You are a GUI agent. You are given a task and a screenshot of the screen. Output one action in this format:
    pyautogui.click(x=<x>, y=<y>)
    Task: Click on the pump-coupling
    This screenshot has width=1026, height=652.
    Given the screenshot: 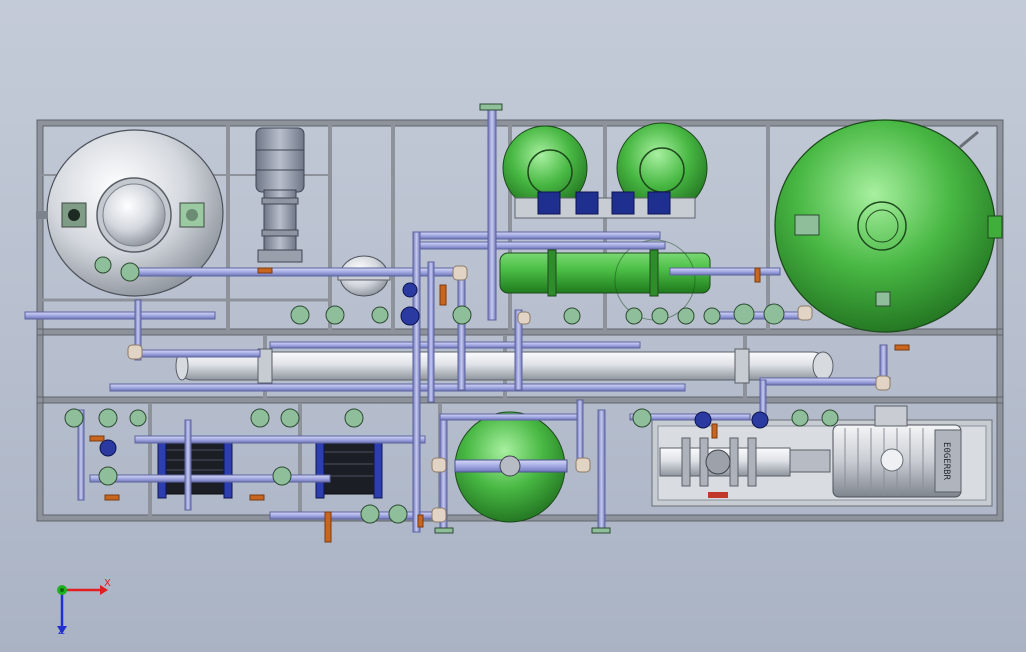 What is the action you would take?
    pyautogui.click(x=810, y=461)
    